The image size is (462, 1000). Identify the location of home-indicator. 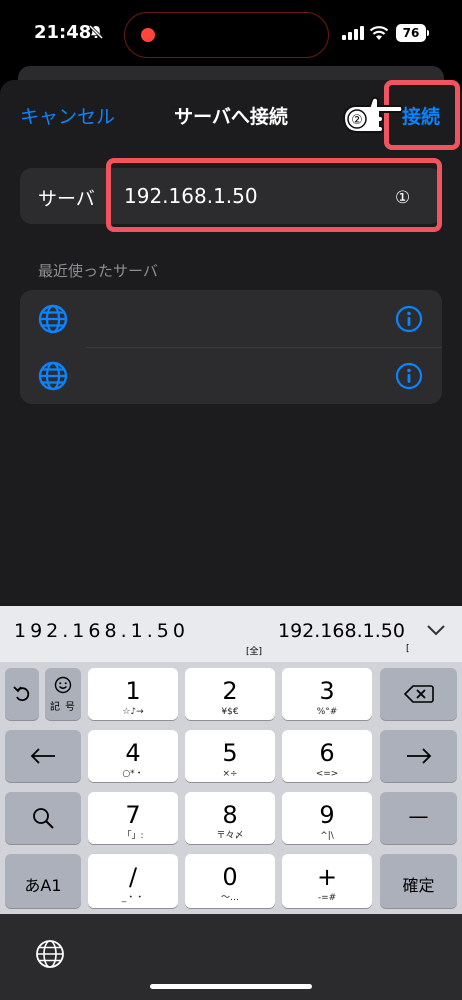
(231, 986).